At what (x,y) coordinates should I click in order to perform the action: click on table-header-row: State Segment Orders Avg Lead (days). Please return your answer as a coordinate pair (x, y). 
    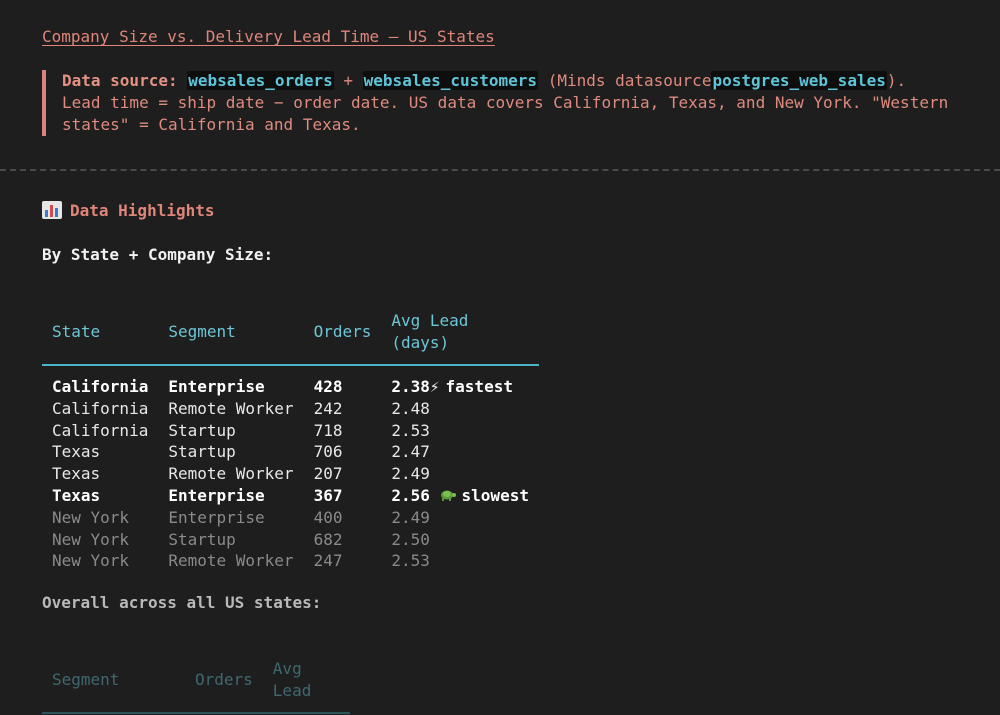
    Looking at the image, I should click on (290, 338).